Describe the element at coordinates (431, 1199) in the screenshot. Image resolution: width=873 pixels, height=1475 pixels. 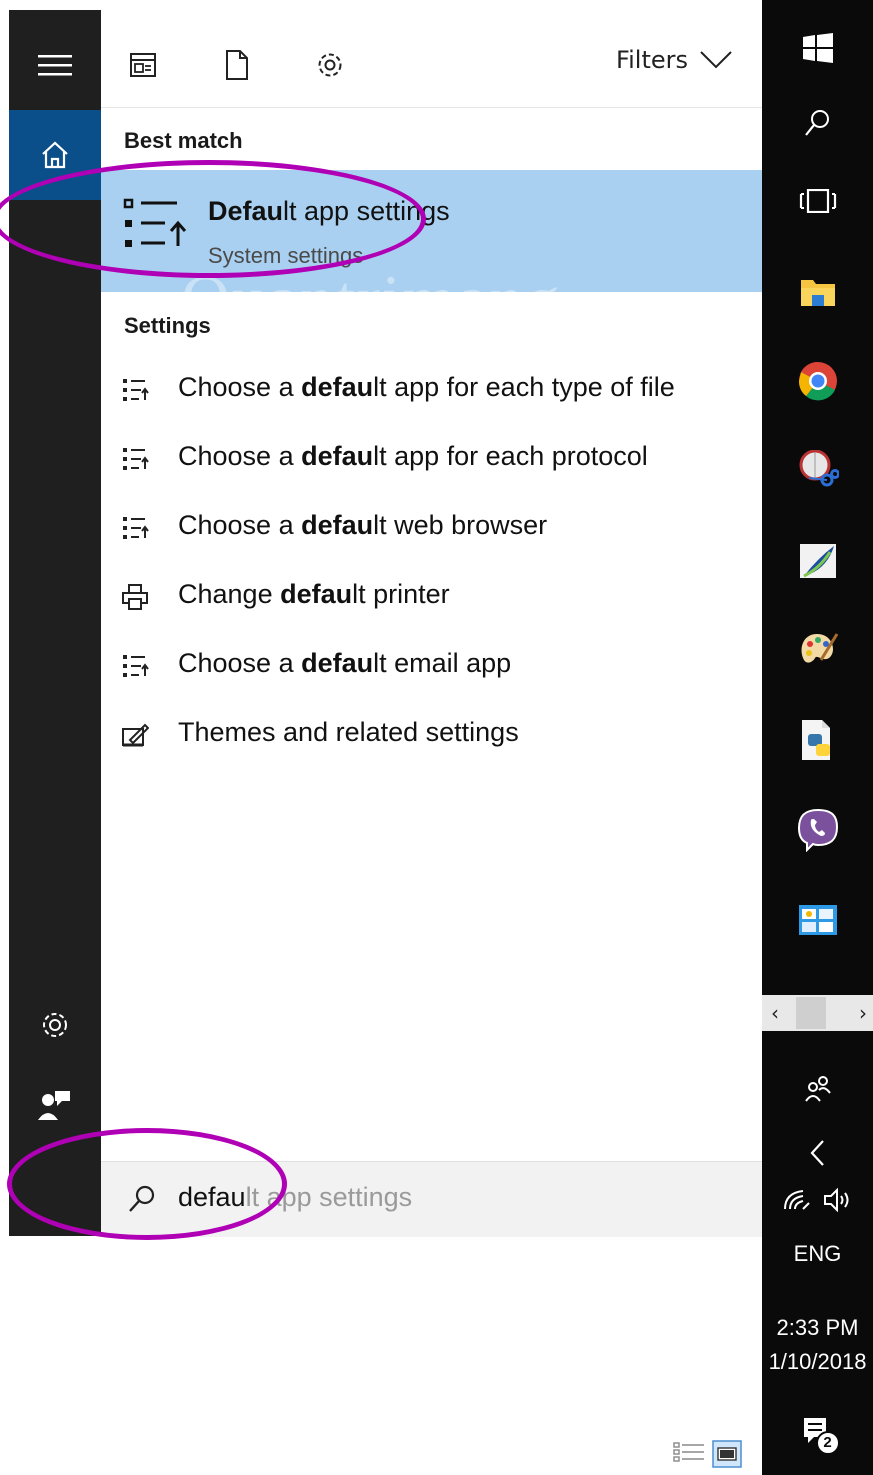
I see `search-box: default app settings` at that location.